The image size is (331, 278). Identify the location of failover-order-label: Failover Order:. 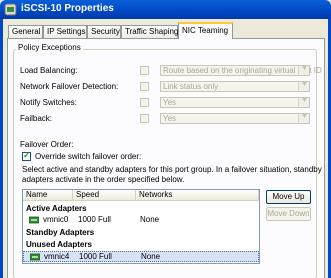
(47, 144).